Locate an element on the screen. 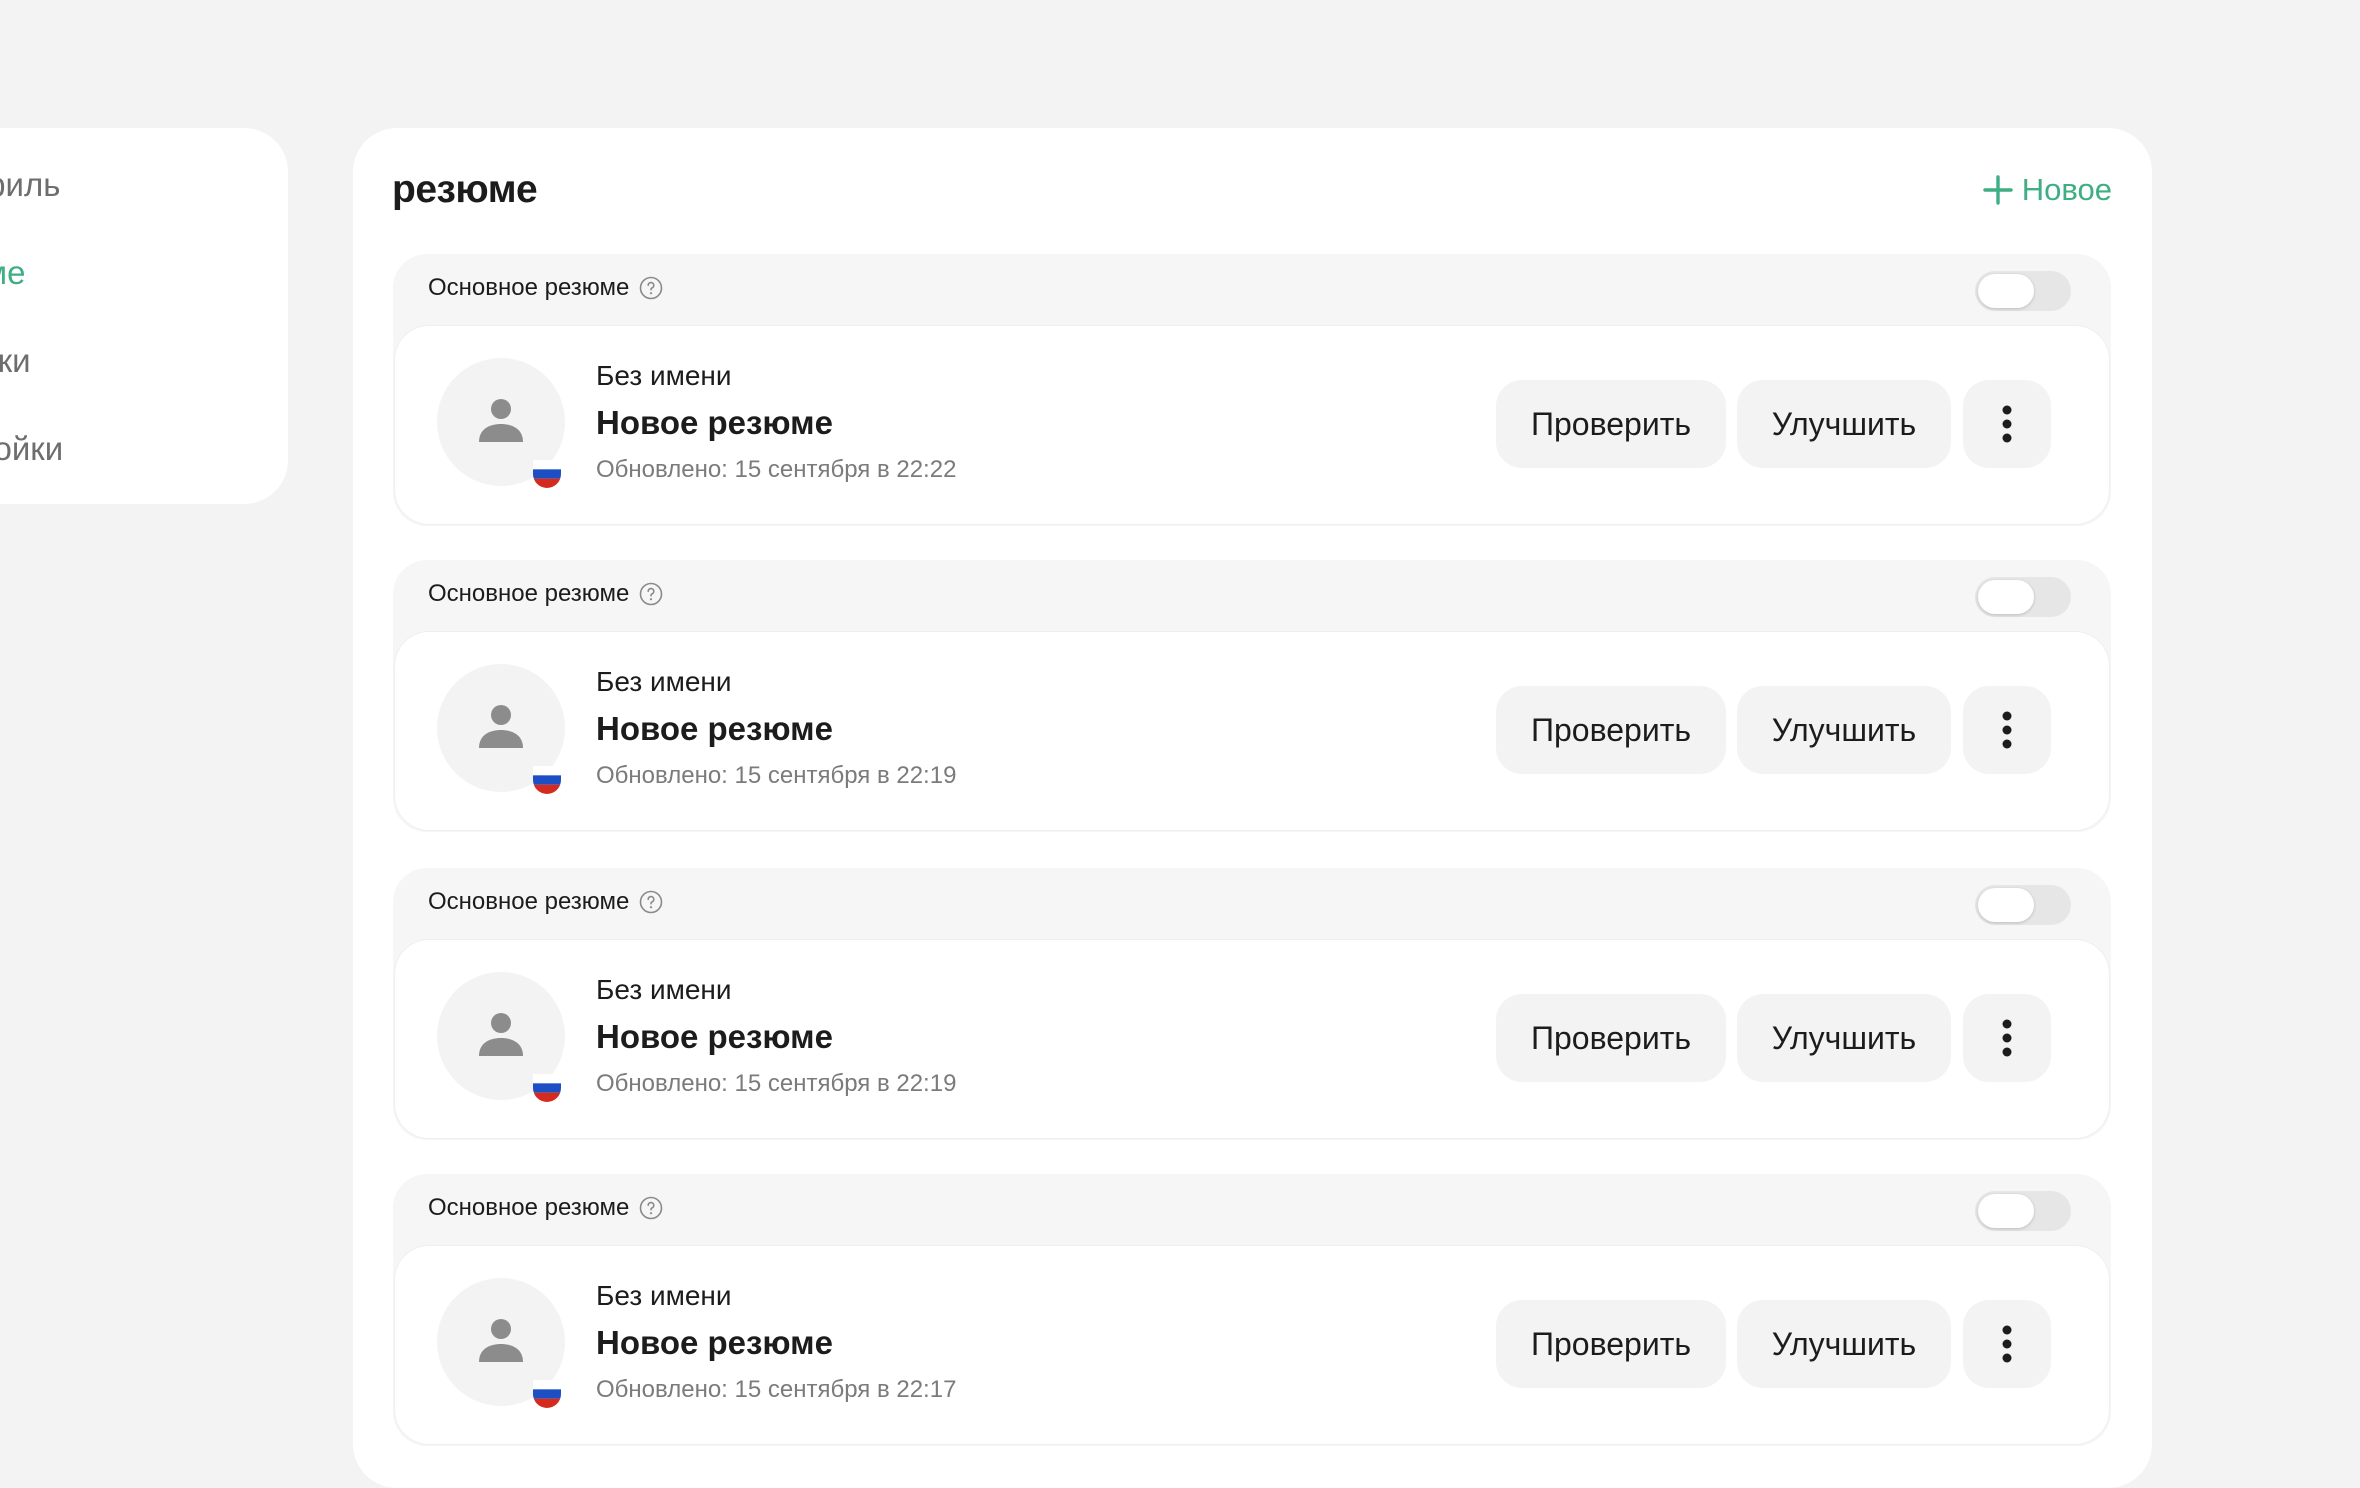 This screenshot has width=2360, height=1488. new-resume-label: Новое is located at coordinates (2066, 189).